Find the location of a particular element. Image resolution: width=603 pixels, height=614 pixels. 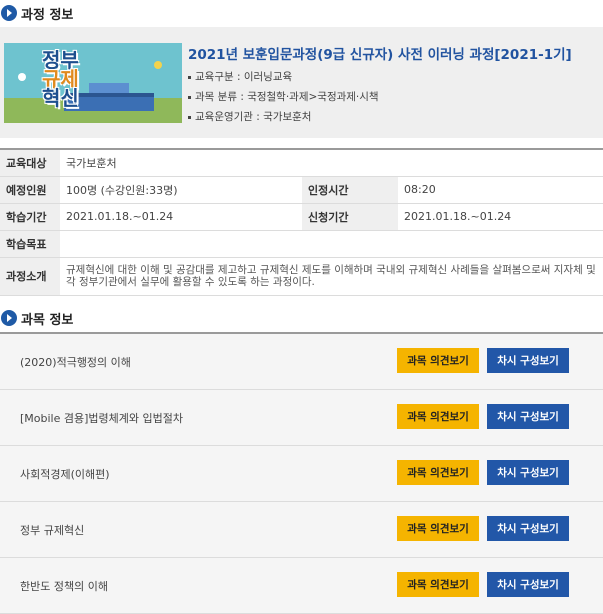

subject-row: 정부 규제혁신 과목 의견보기 차시 구성보기 is located at coordinates (301, 530).